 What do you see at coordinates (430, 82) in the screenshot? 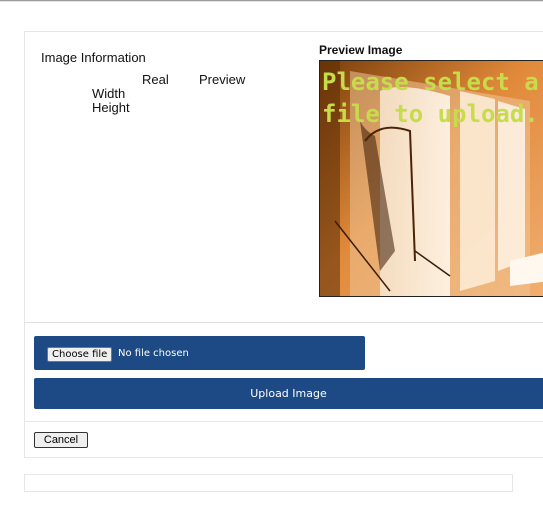
I see `preview-placeholder-line1: Please select a` at bounding box center [430, 82].